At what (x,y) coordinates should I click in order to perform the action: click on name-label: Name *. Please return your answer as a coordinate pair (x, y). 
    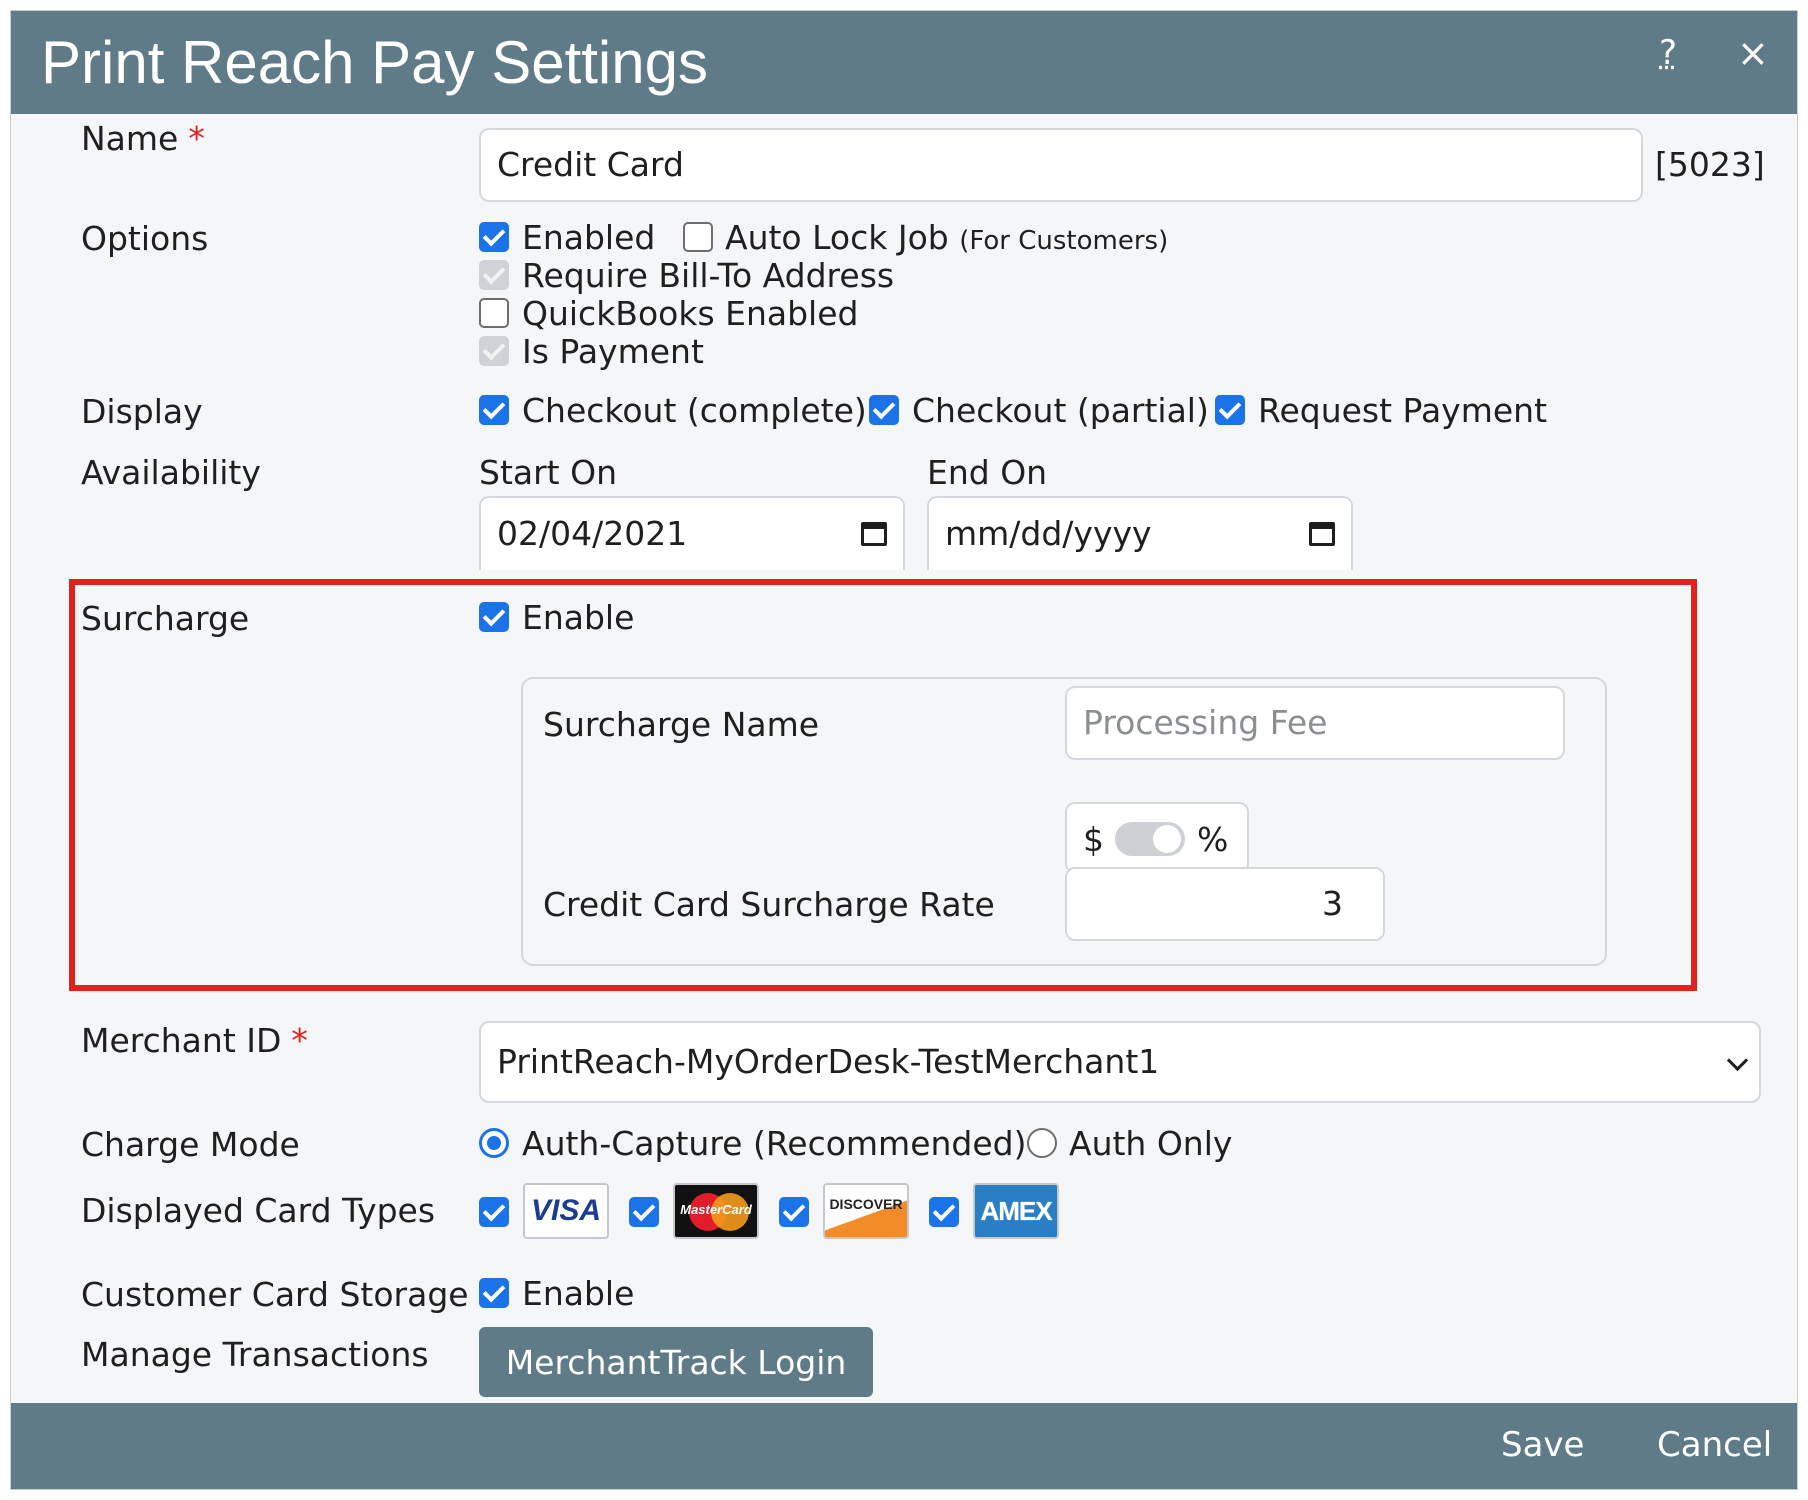
    Looking at the image, I should click on (143, 139).